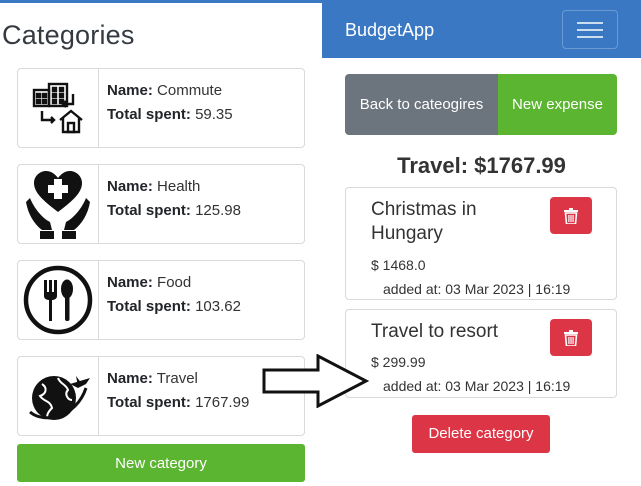 Image resolution: width=641 pixels, height=486 pixels. Describe the element at coordinates (316, 381) in the screenshot. I see `arrow-icon` at that location.